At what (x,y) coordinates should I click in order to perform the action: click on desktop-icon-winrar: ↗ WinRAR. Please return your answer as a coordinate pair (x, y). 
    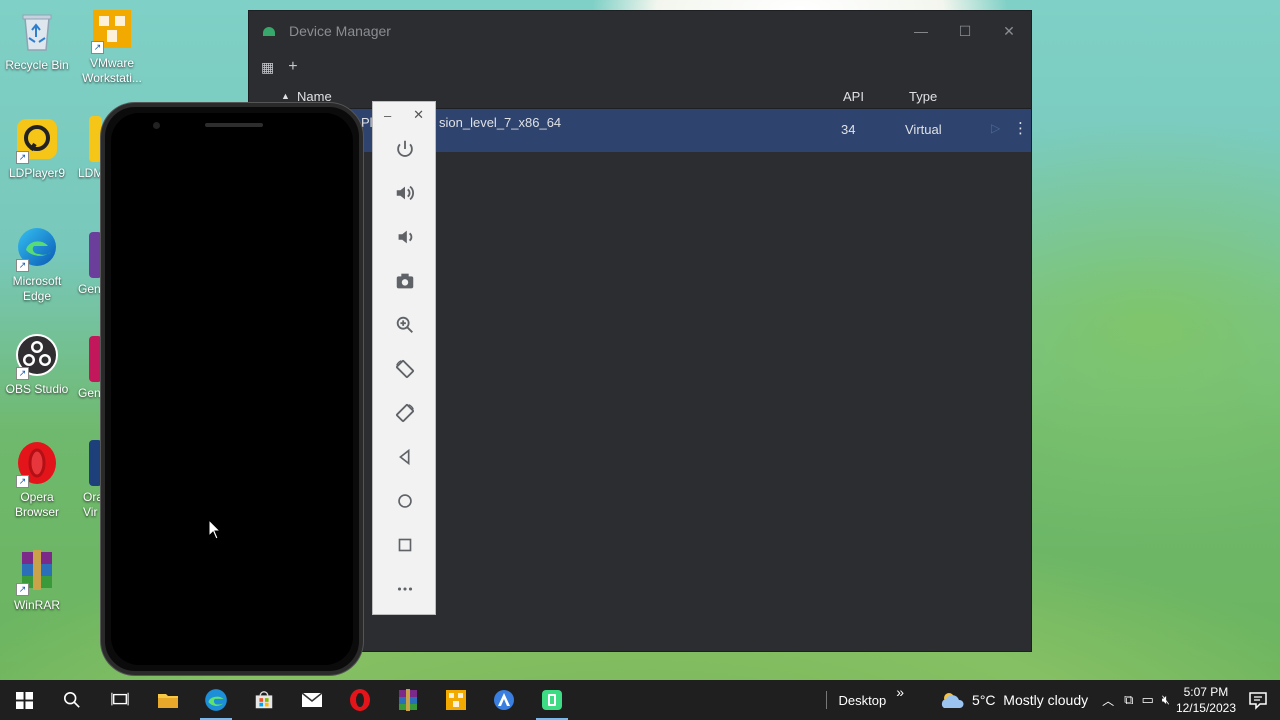
    Looking at the image, I should click on (37, 580).